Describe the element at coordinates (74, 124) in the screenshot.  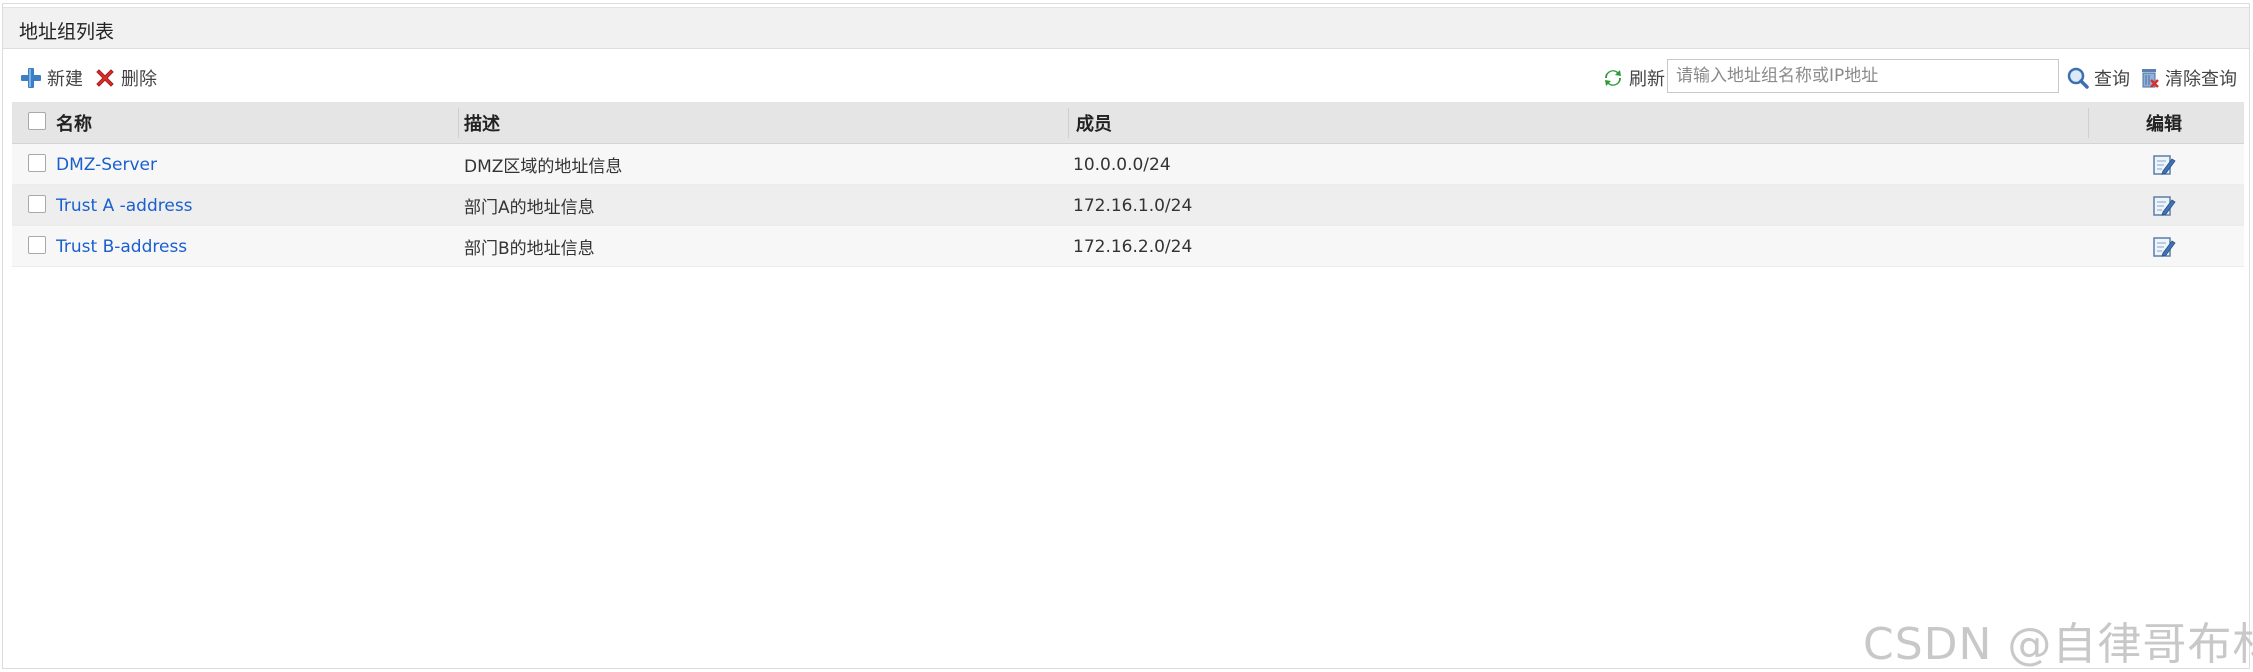
I see `column-header-name: 名称` at that location.